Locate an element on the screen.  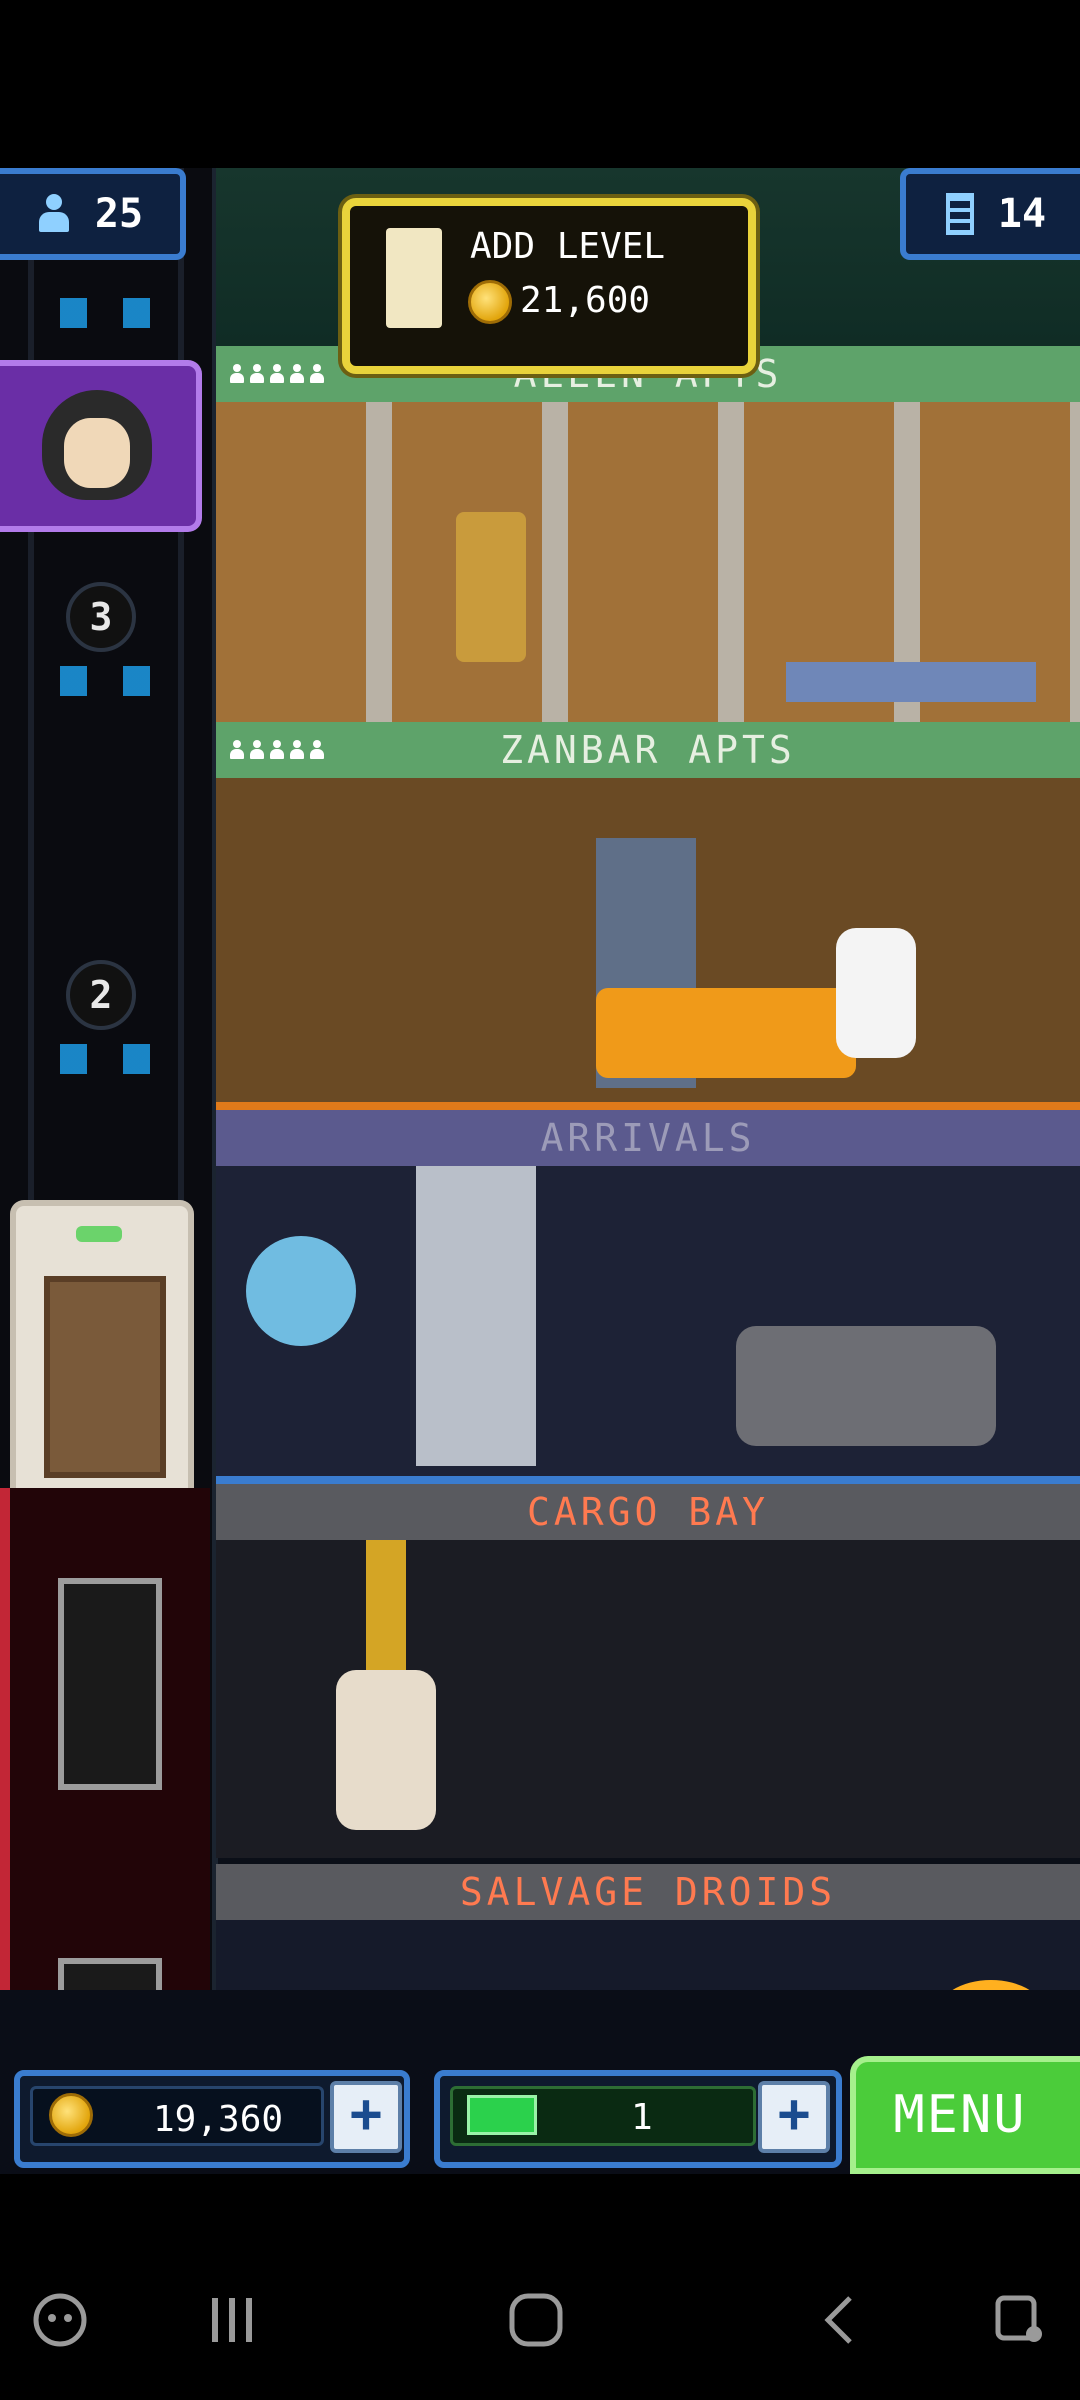
coins-panel: 19,360 + is located at coordinates (212, 2119).